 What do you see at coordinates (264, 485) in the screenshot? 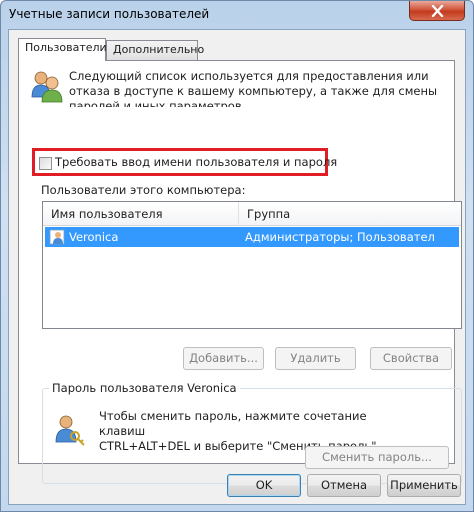
I see `ok-button: OK` at bounding box center [264, 485].